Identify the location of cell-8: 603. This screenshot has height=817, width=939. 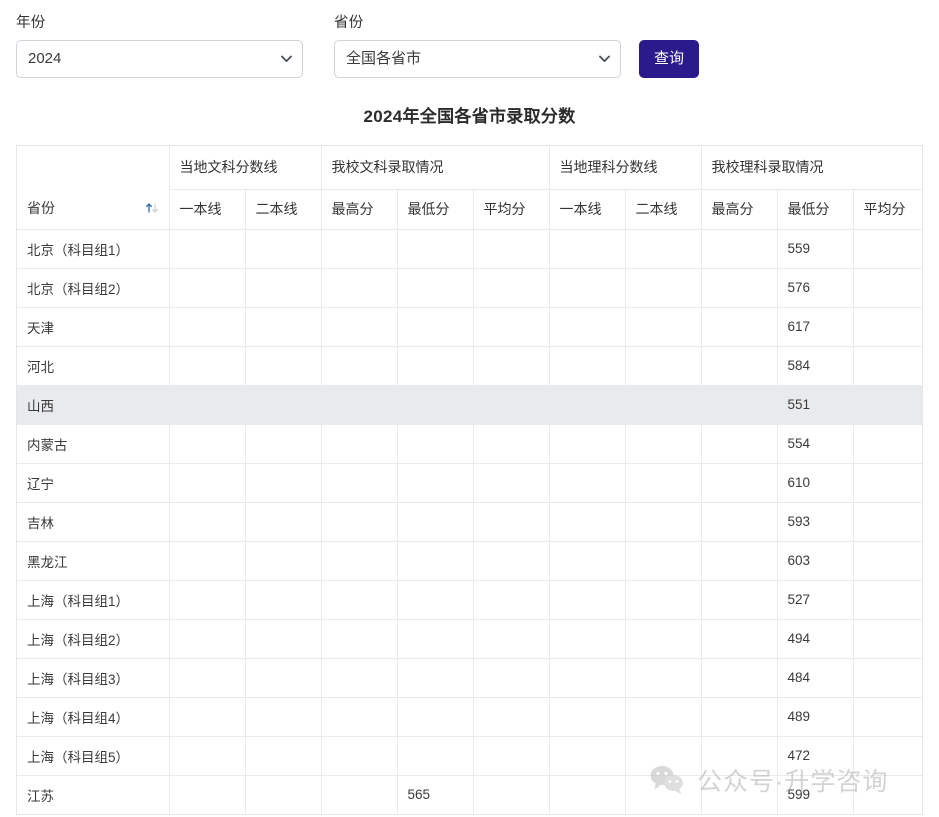
(815, 561).